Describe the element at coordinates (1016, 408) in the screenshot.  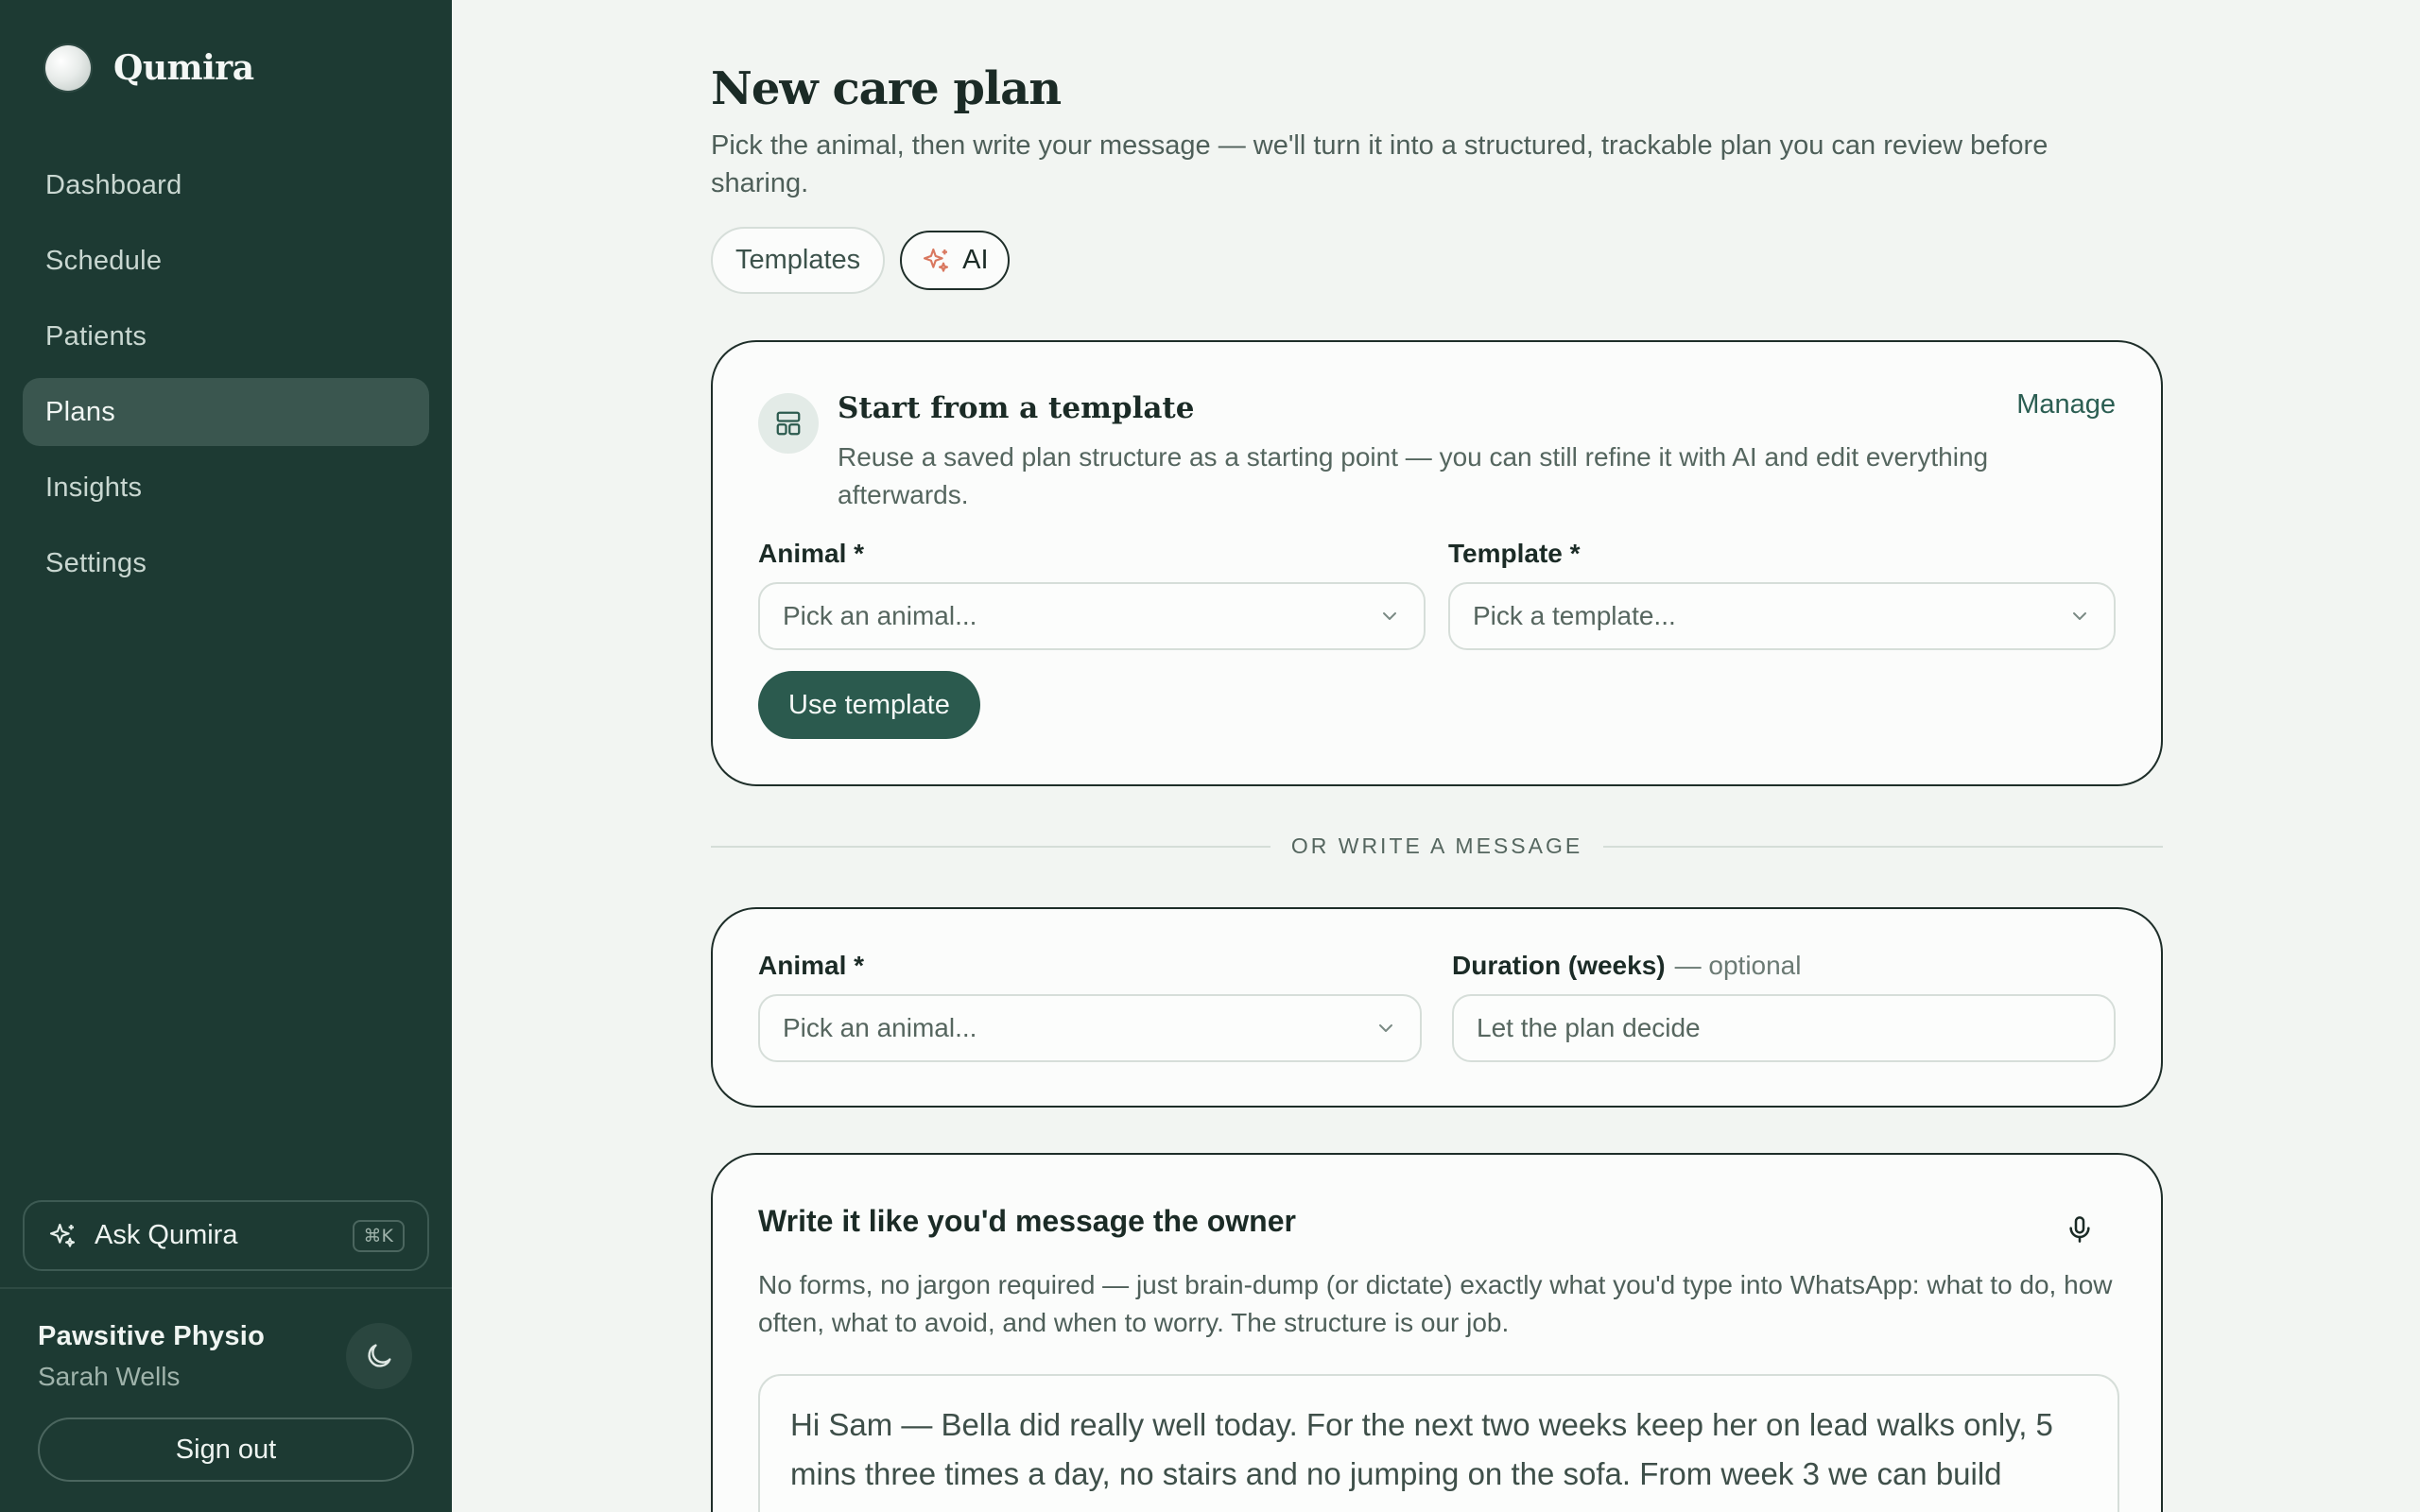
I see `template-card-title: Start from a template` at that location.